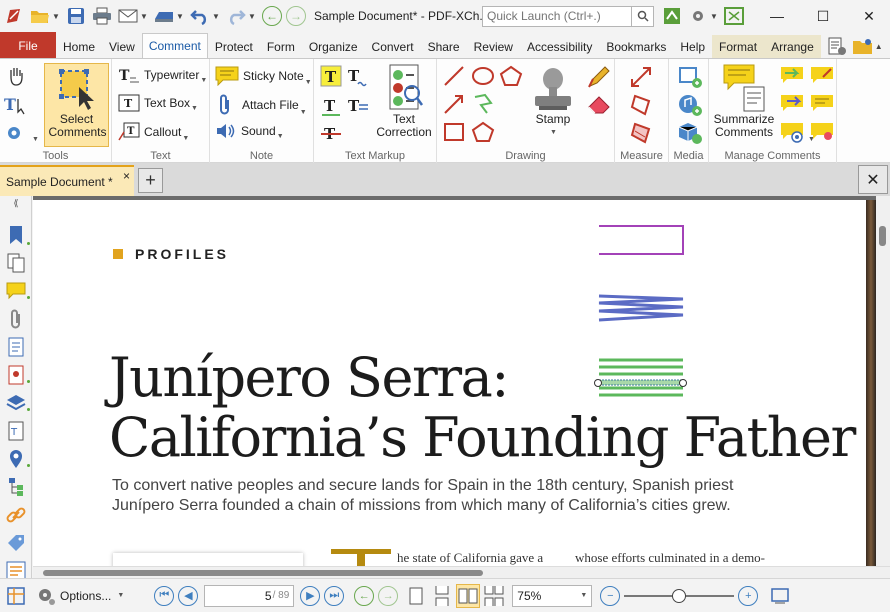 Image resolution: width=890 pixels, height=612 pixels. Describe the element at coordinates (777, 16) in the screenshot. I see `minimize-button: —` at that location.